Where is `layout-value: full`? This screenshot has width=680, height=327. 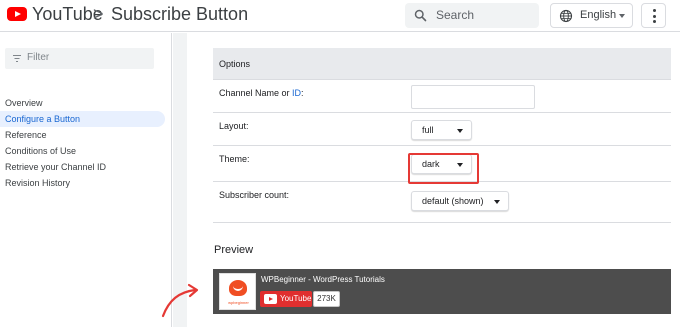 layout-value: full is located at coordinates (428, 130).